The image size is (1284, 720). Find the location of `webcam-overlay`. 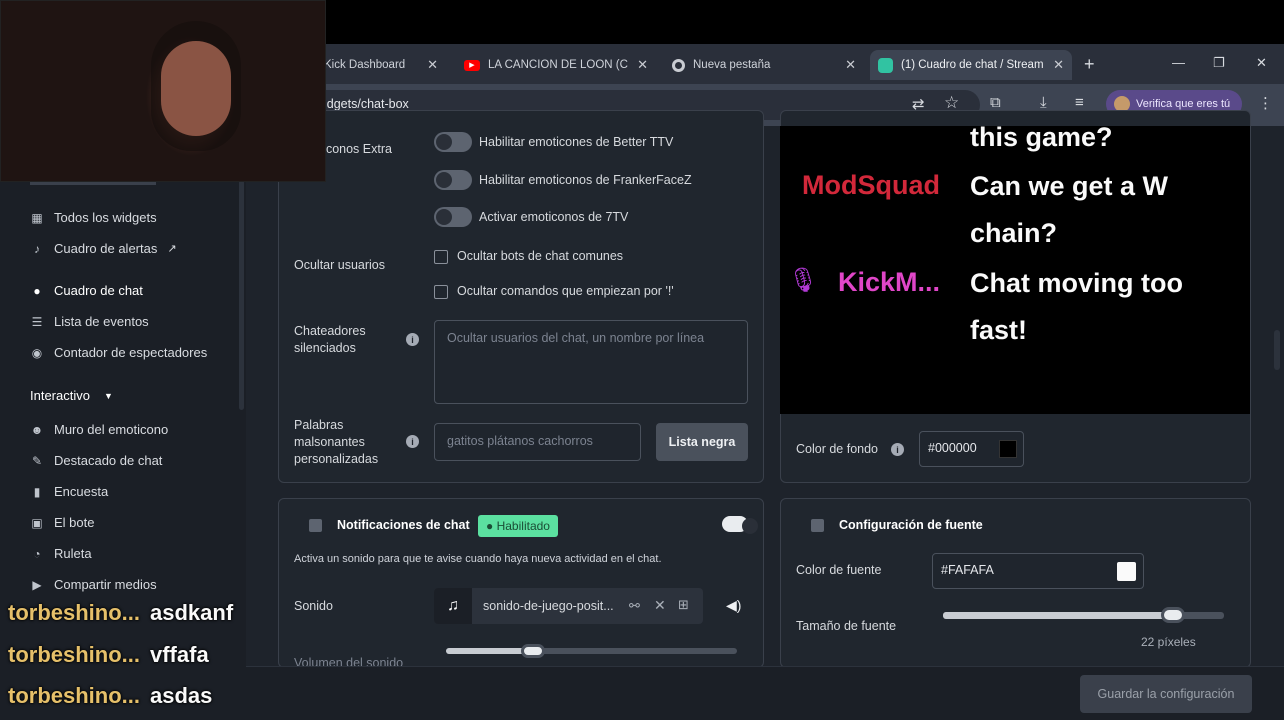

webcam-overlay is located at coordinates (163, 91).